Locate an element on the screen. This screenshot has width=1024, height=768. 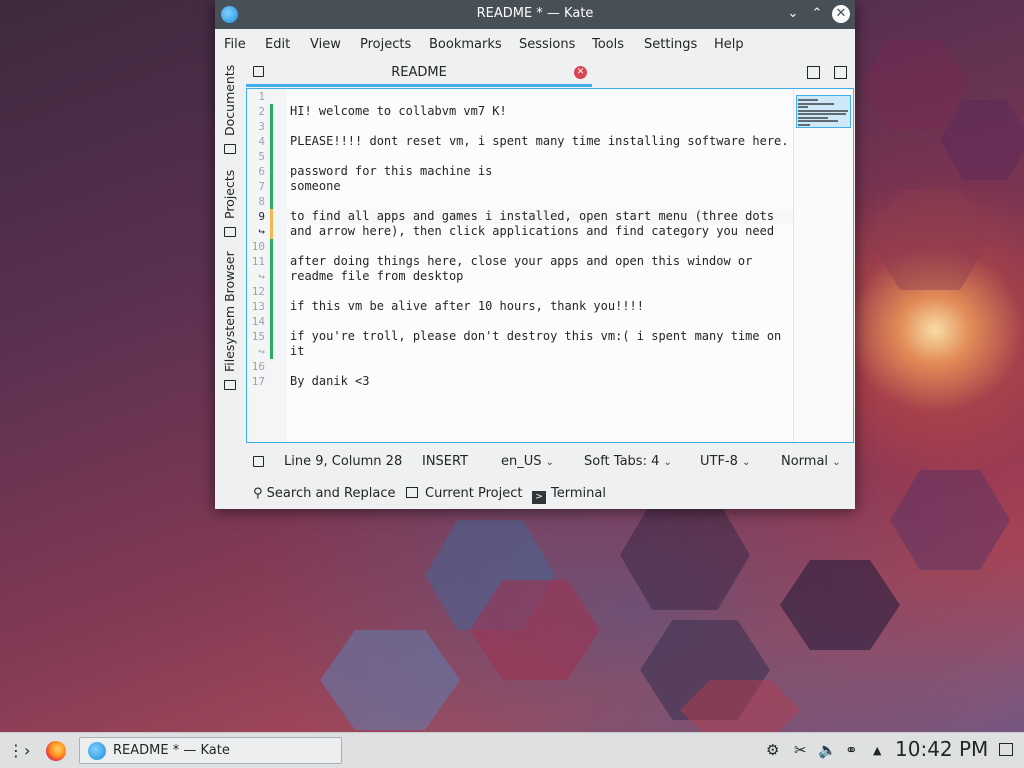
line-number: 11 is located at coordinates (258, 261).